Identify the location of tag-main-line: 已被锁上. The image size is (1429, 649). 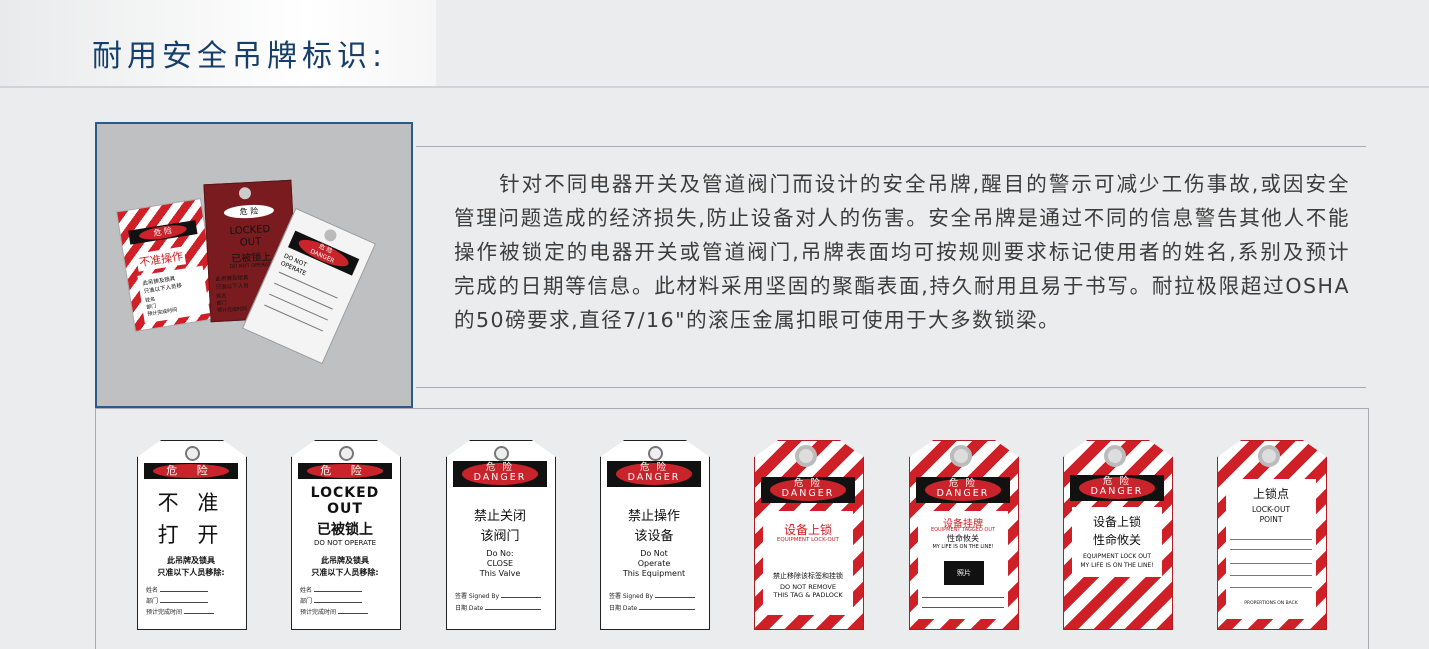
(345, 530).